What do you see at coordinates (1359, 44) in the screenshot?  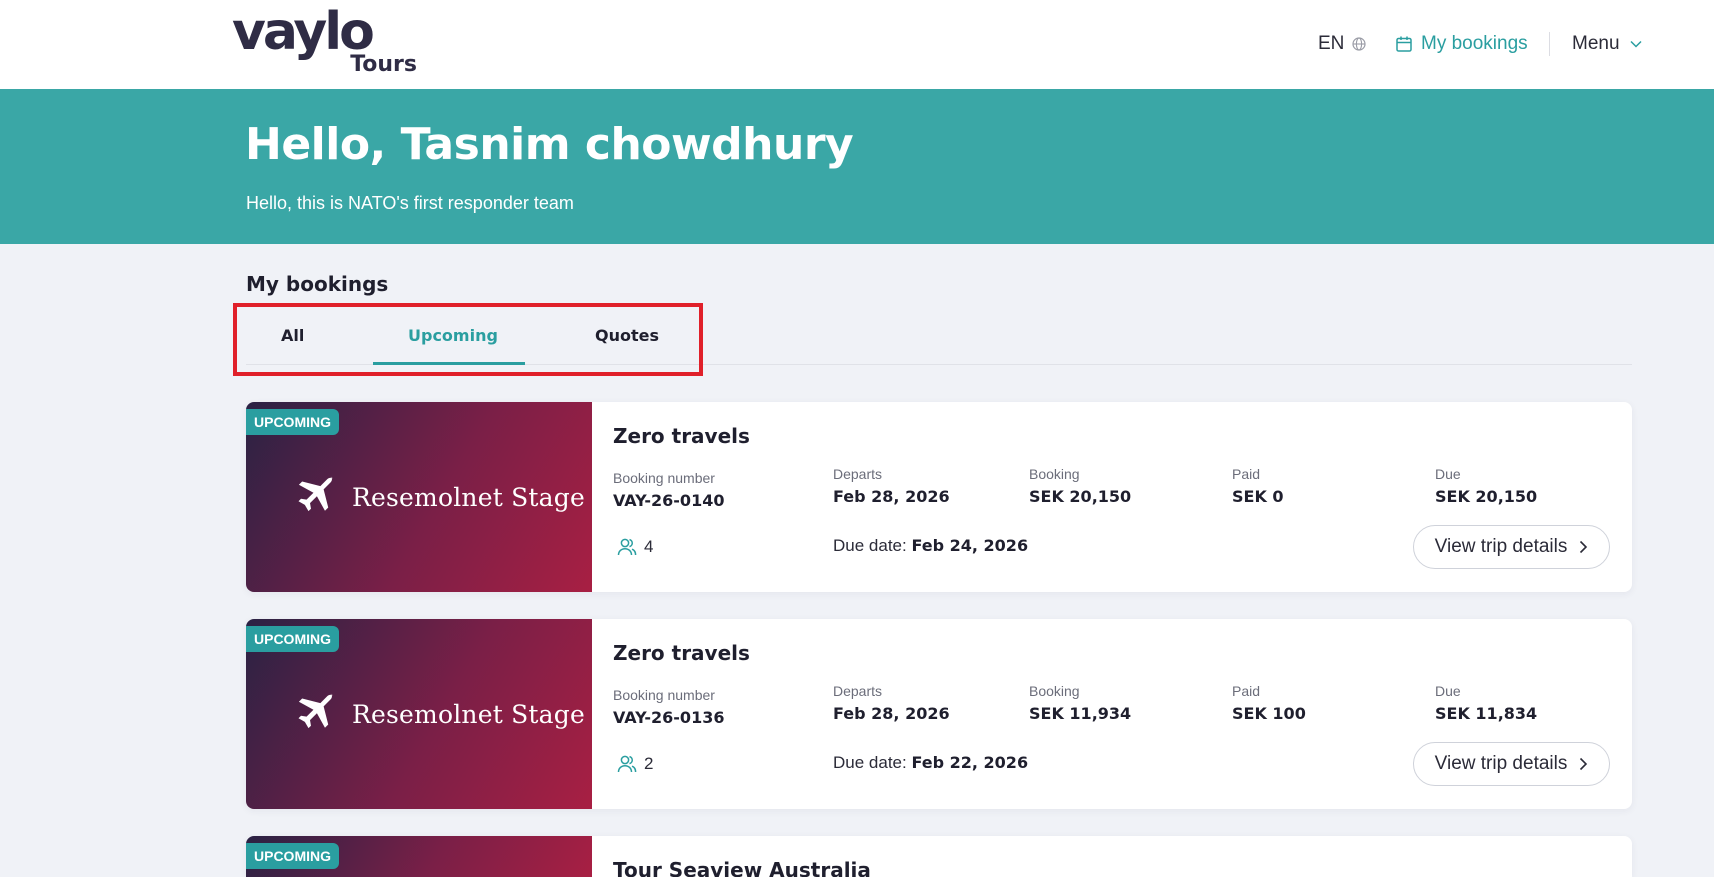 I see `globe-icon` at bounding box center [1359, 44].